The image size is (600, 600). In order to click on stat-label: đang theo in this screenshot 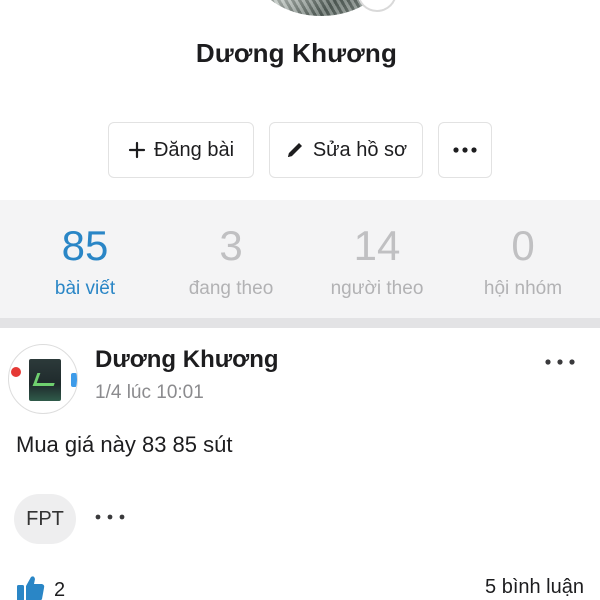, I will do `click(231, 288)`.